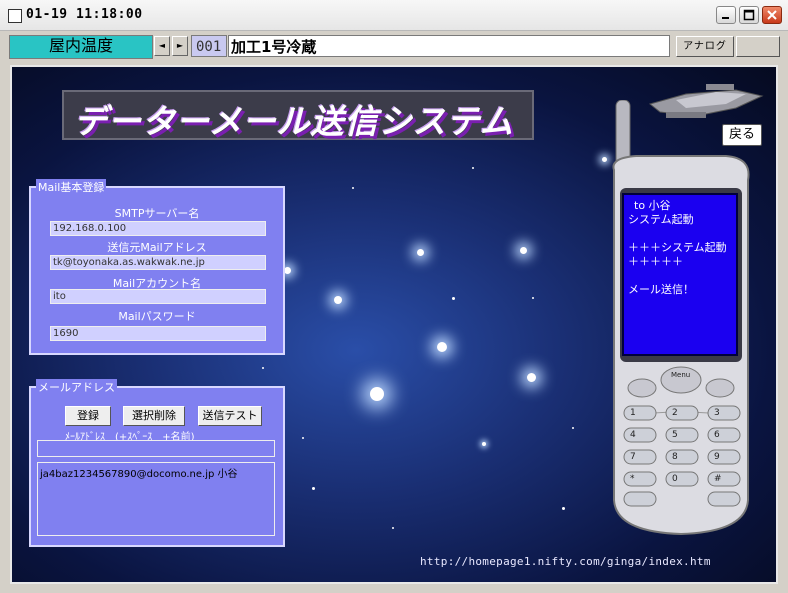  I want to click on screen-line: メール送信！, so click(661, 289).